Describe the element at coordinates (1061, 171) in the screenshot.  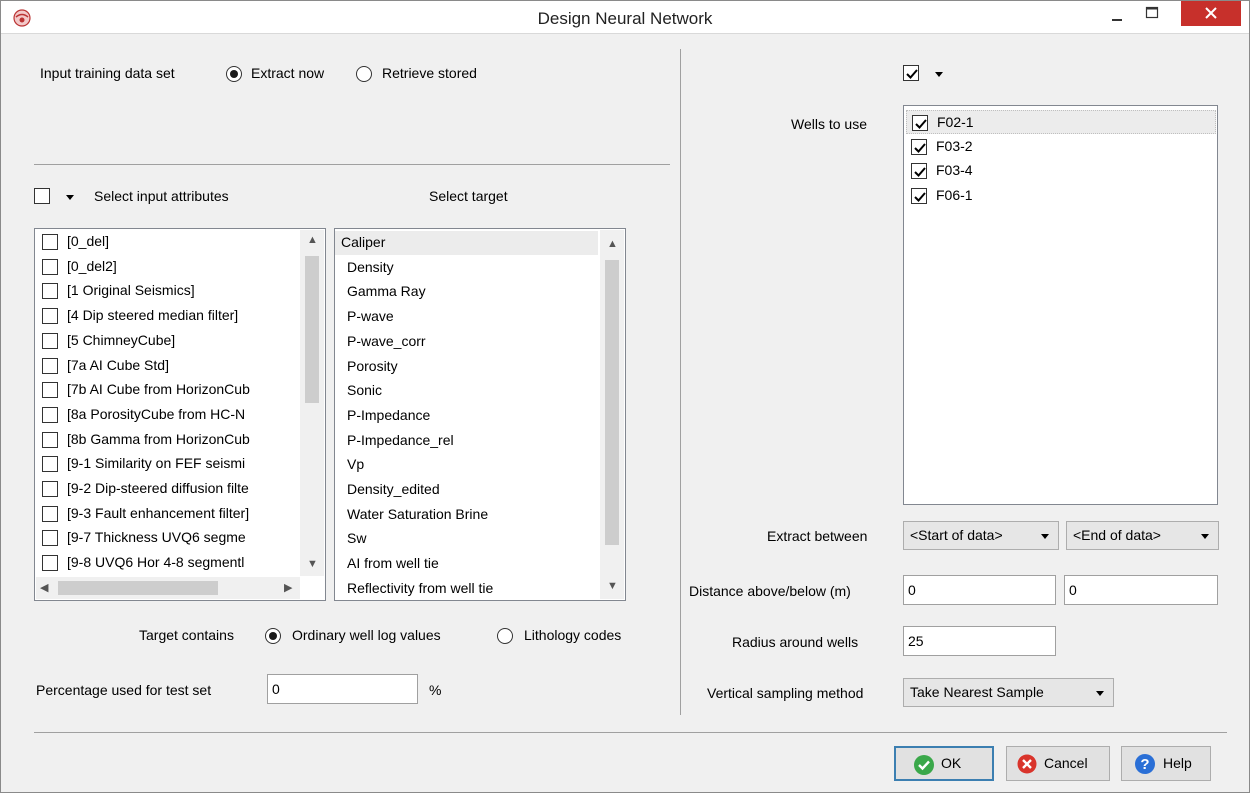
I see `well-list-item: F03-4` at that location.